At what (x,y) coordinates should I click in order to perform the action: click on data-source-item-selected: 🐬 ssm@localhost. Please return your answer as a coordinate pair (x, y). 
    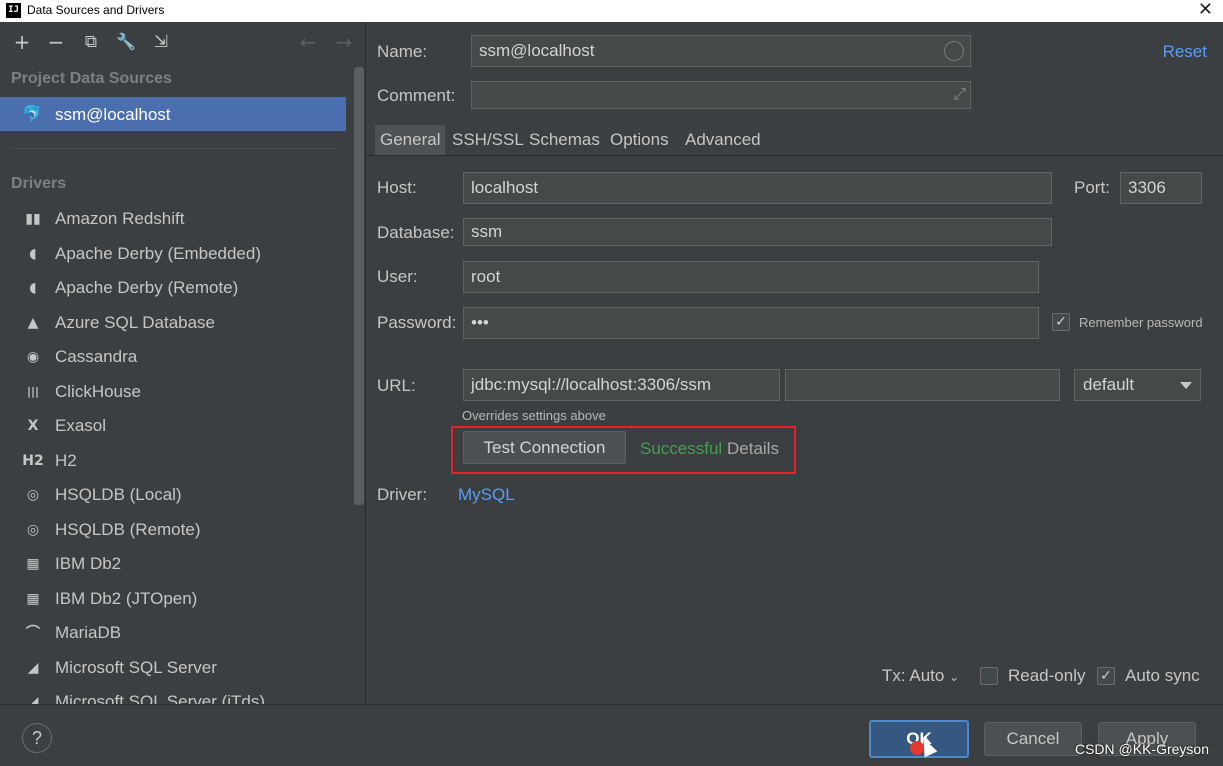
    Looking at the image, I should click on (173, 114).